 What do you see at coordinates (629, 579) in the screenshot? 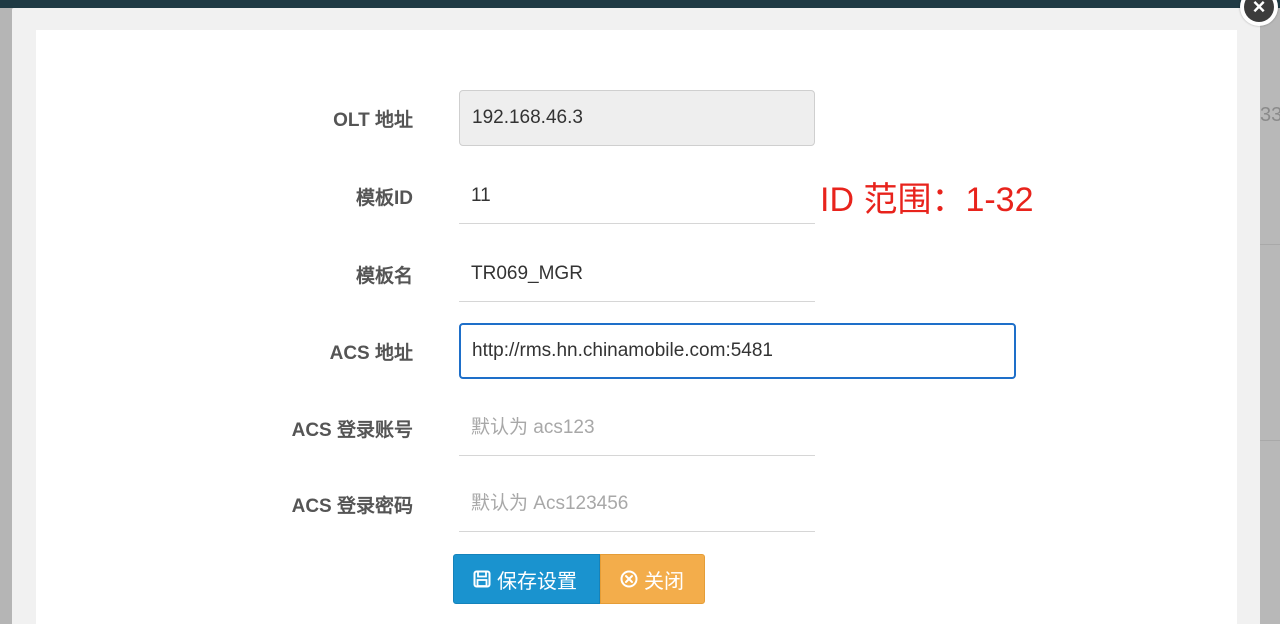
I see `close-circle-icon` at bounding box center [629, 579].